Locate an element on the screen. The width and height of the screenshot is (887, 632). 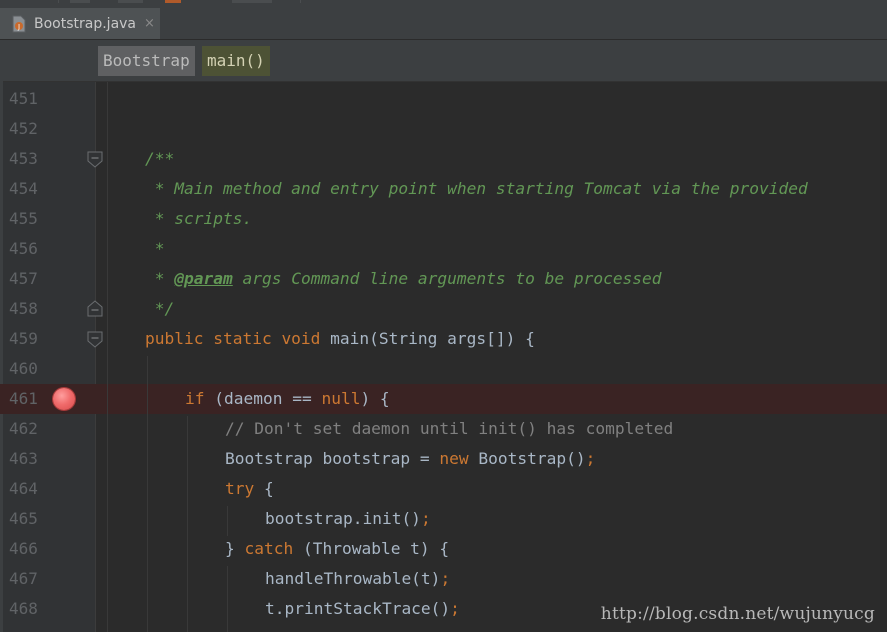
code-line: 467 handleThrowable(t); is located at coordinates (443, 579).